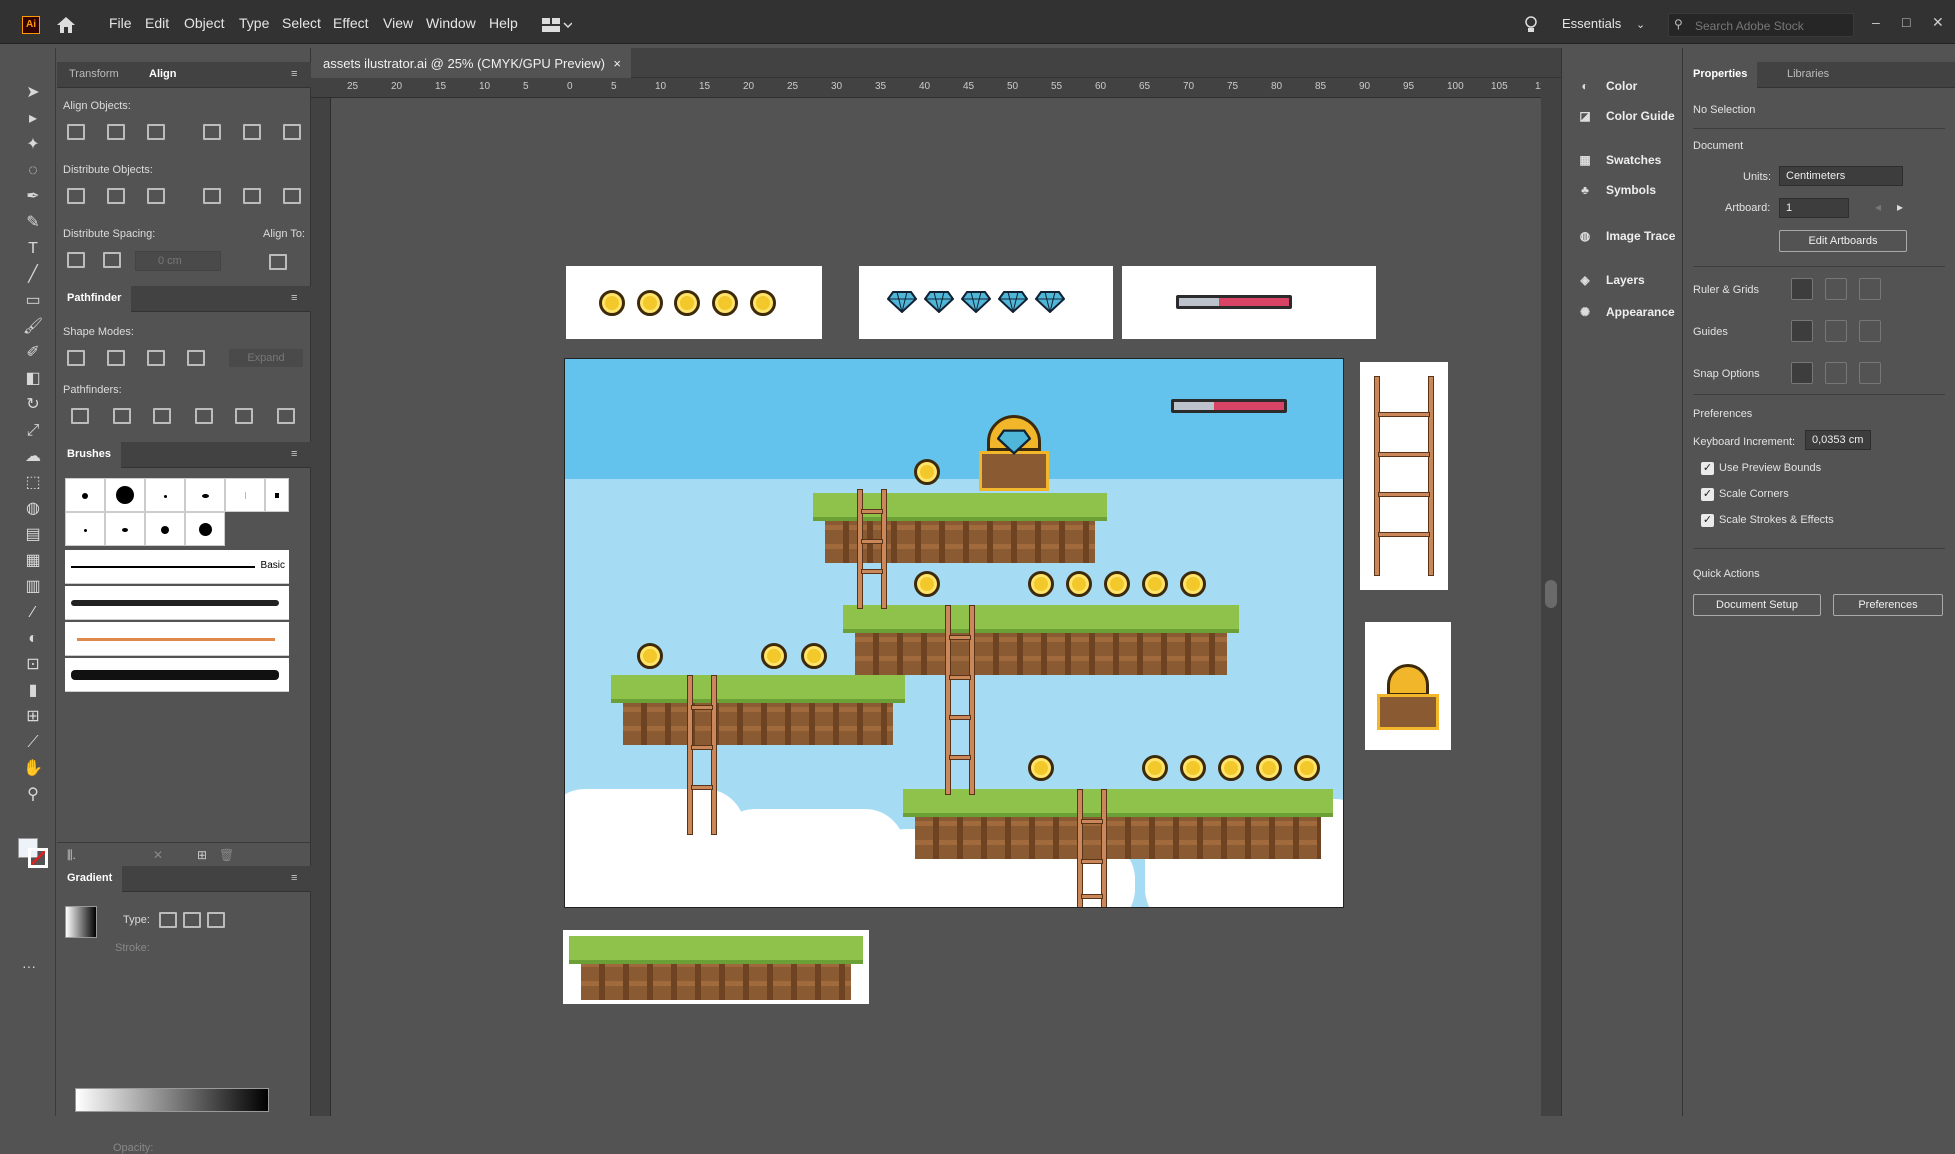 The height and width of the screenshot is (1154, 1955). Describe the element at coordinates (33, 587) in the screenshot. I see `gradient-tool-icon: ▥` at that location.